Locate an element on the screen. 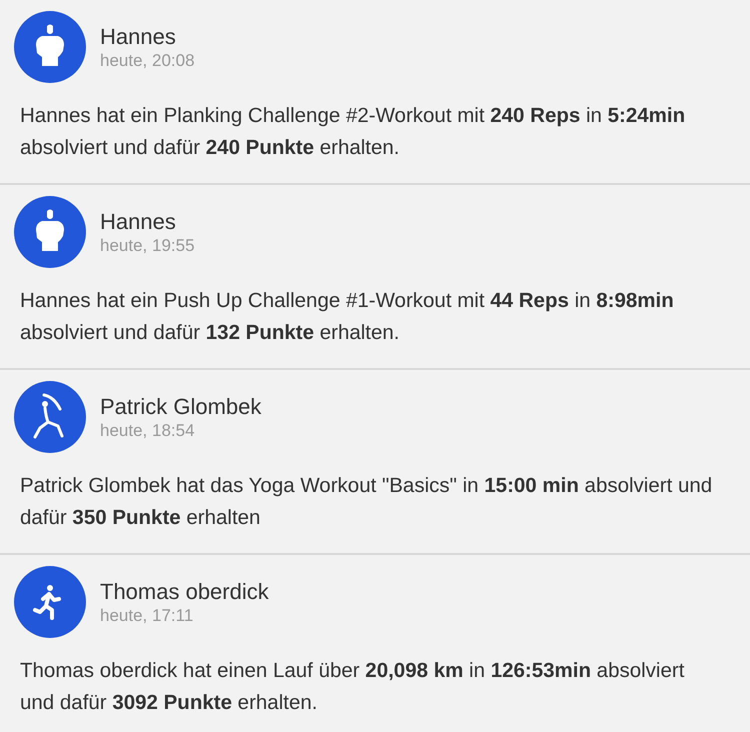  yoga-avatar-icon is located at coordinates (50, 417).